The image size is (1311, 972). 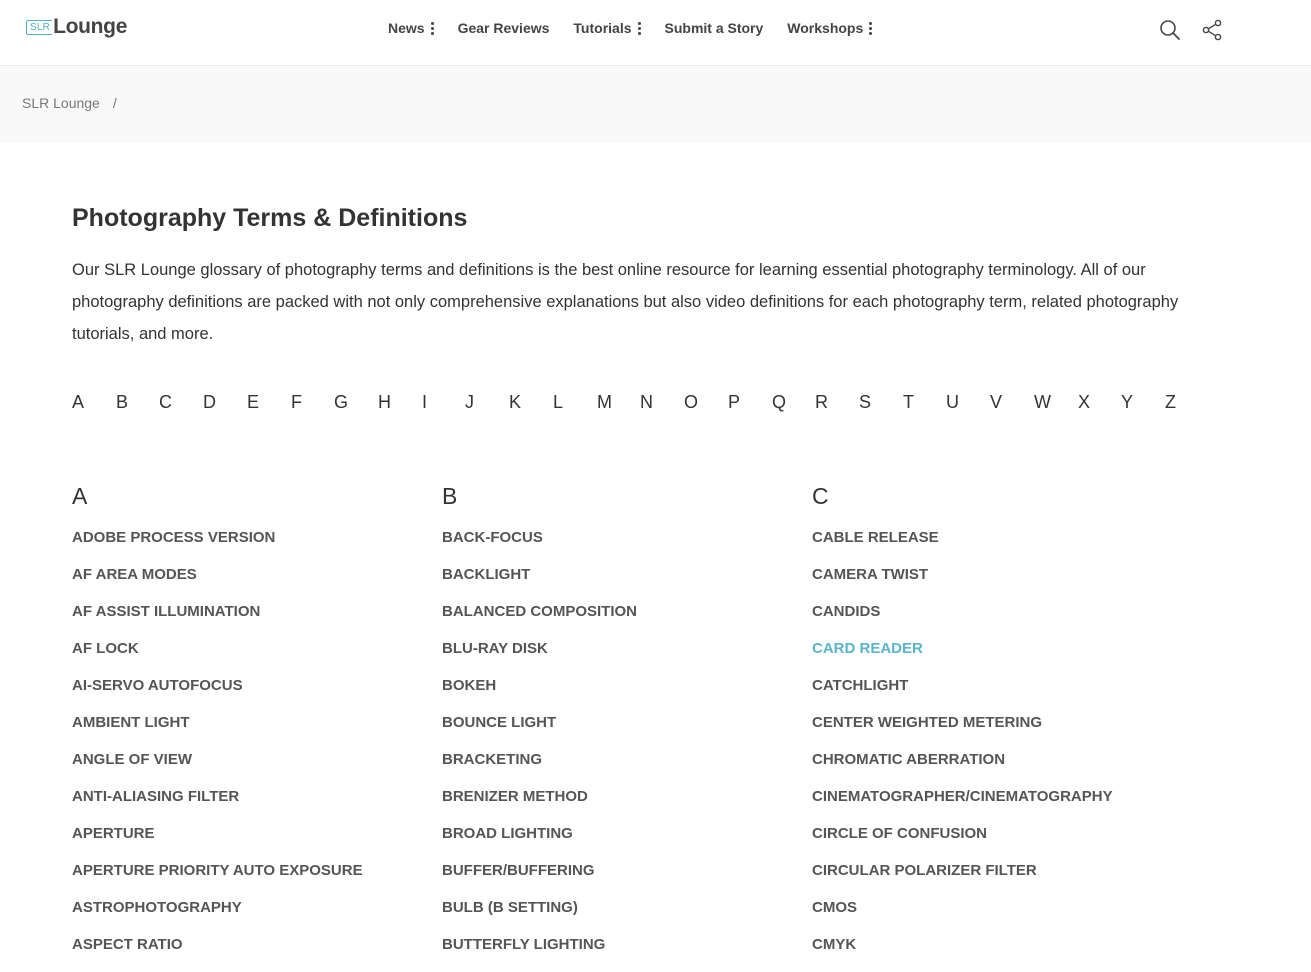 I want to click on nav-item-label: Gear Reviews, so click(x=503, y=28).